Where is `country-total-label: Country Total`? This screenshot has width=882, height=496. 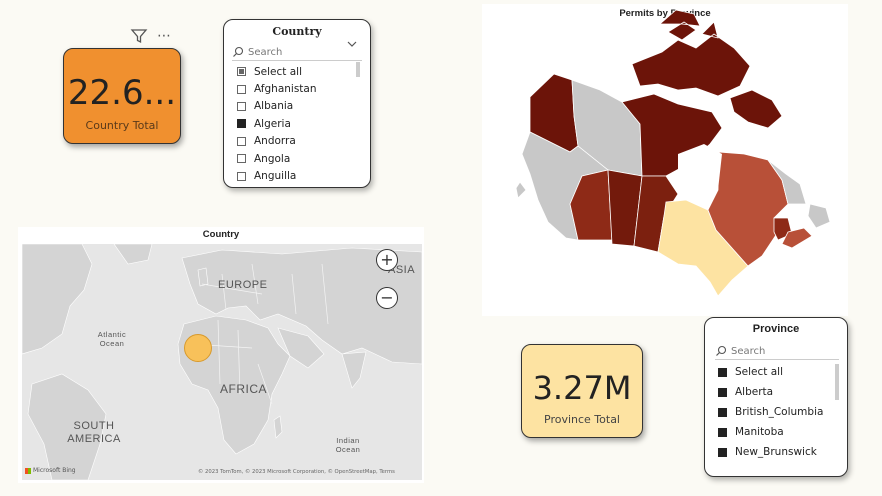
country-total-label: Country Total is located at coordinates (122, 125).